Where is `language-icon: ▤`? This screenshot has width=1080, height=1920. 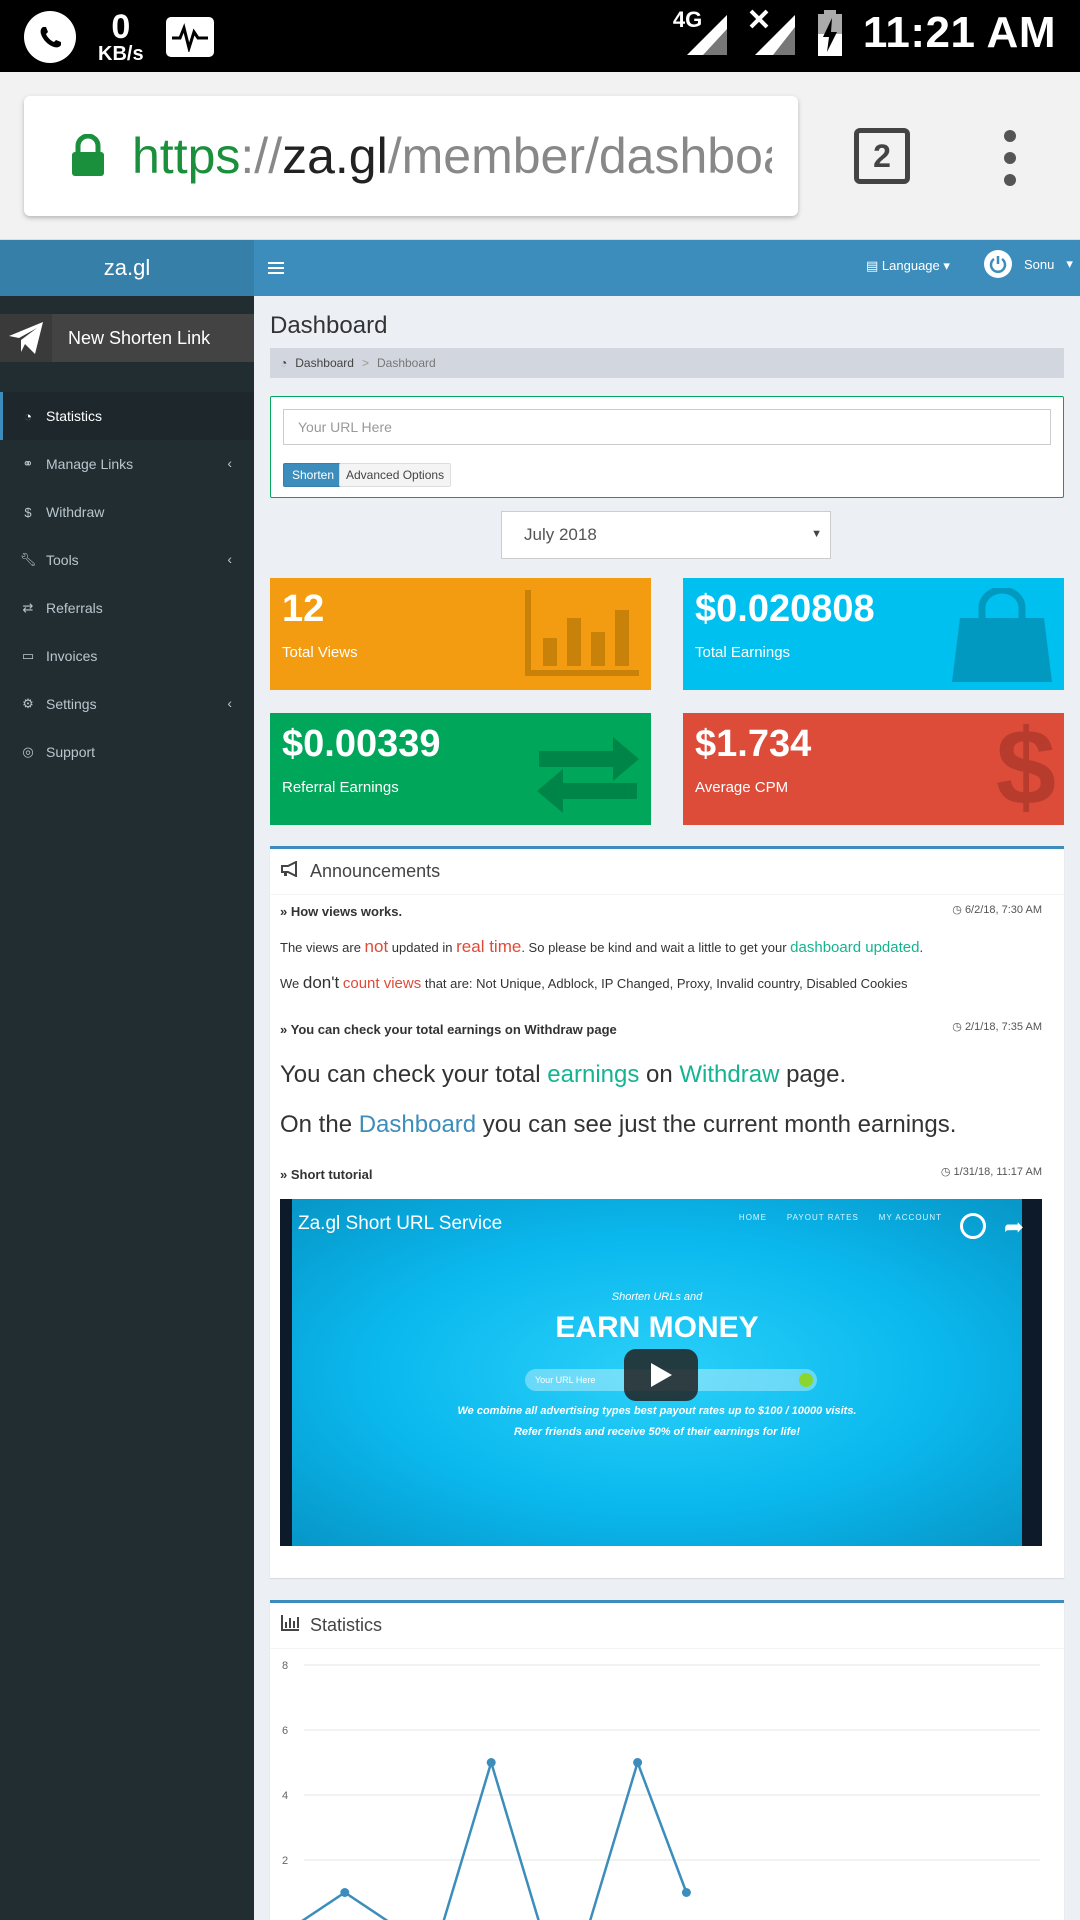
language-icon: ▤ is located at coordinates (872, 265).